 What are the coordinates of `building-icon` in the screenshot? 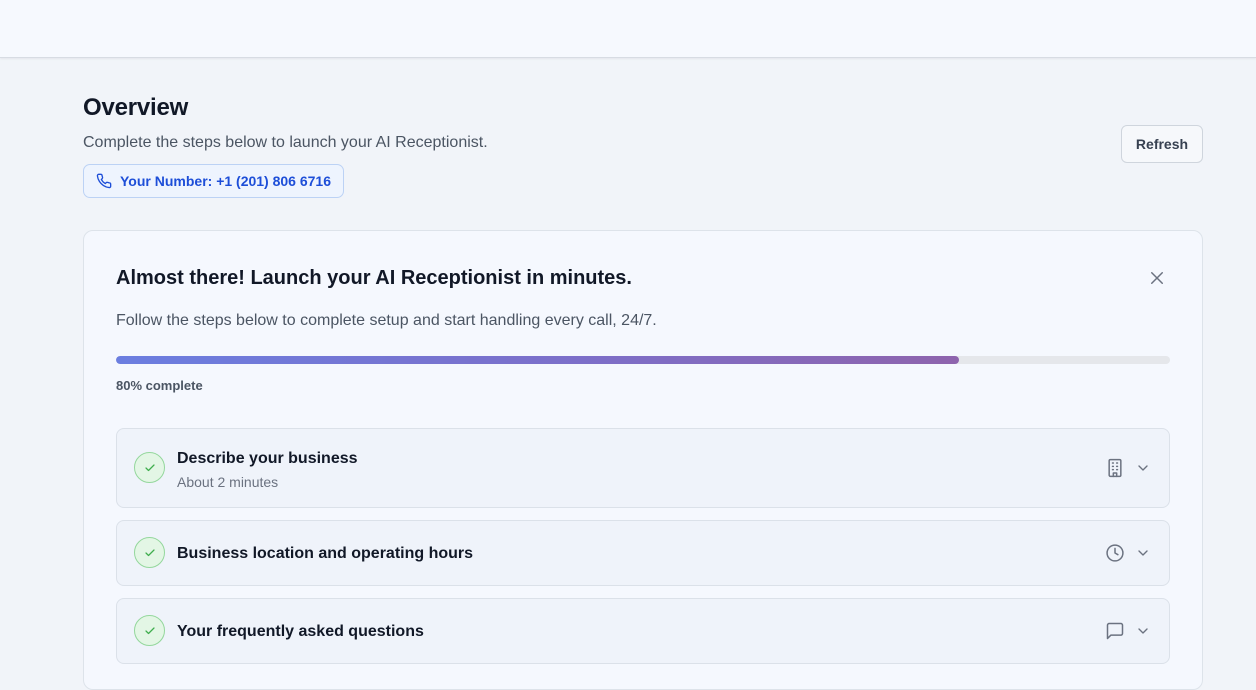 It's located at (1115, 468).